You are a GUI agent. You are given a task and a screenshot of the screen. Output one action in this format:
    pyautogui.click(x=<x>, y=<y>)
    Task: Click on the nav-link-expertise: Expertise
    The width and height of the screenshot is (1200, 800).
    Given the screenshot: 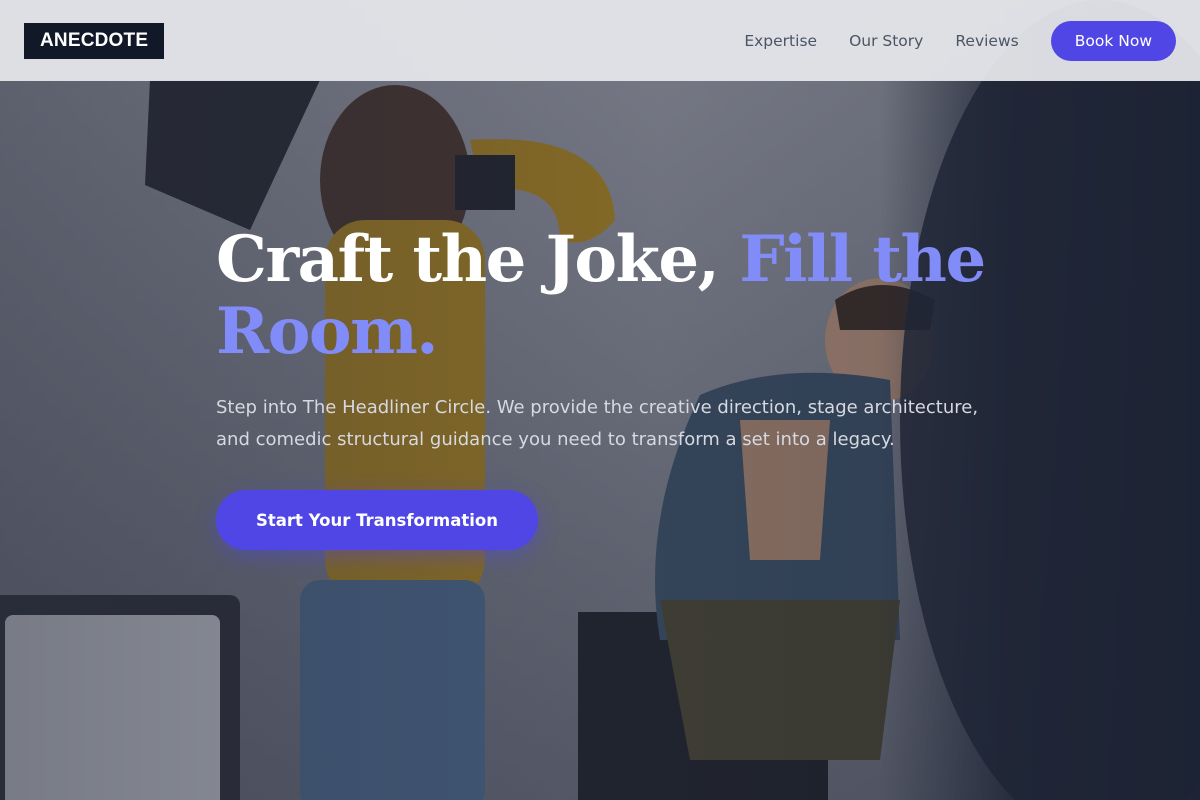 What is the action you would take?
    pyautogui.click(x=780, y=41)
    